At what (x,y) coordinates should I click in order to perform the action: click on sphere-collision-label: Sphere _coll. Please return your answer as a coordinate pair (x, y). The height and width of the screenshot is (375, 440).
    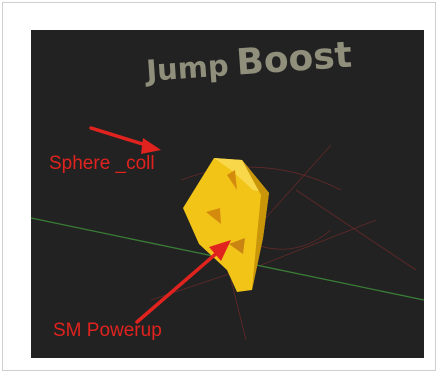
    Looking at the image, I should click on (102, 163).